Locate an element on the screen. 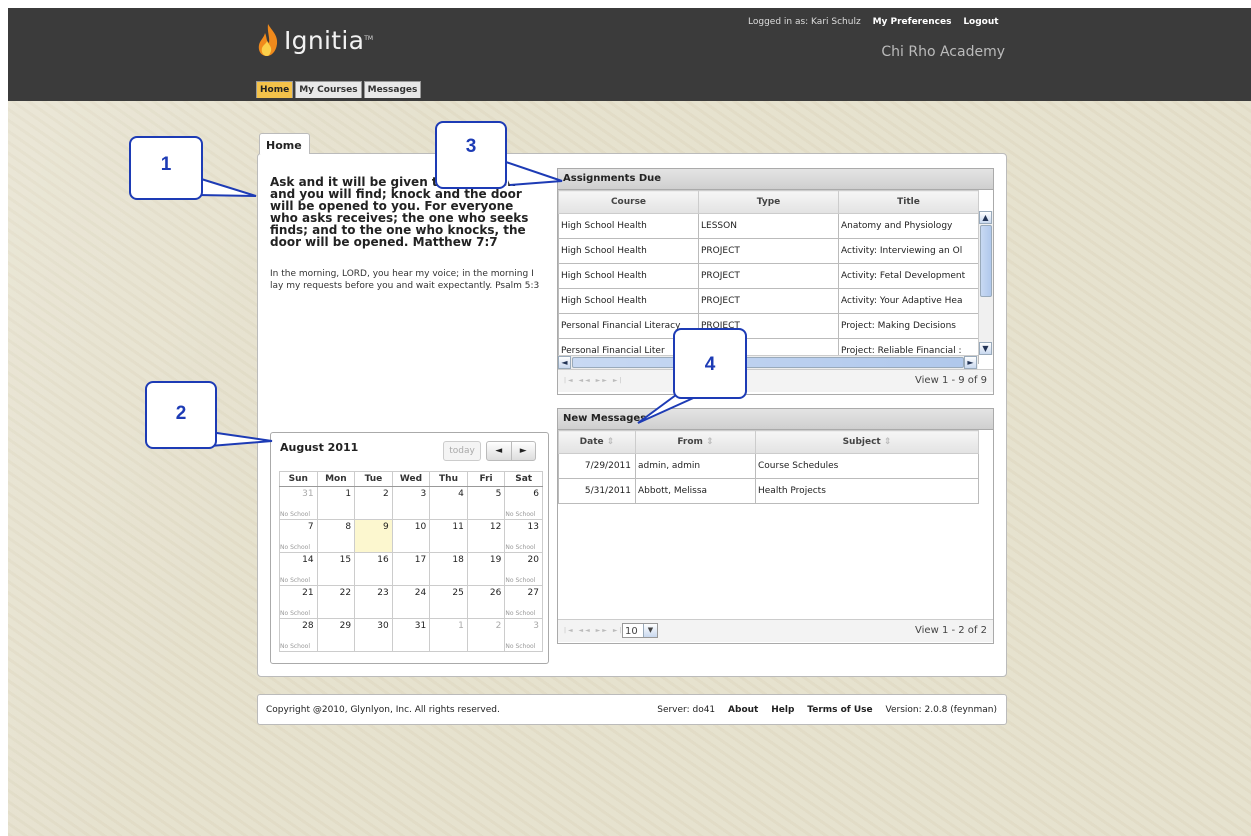 The width and height of the screenshot is (1251, 836). home-page-tab: Home is located at coordinates (284, 143).